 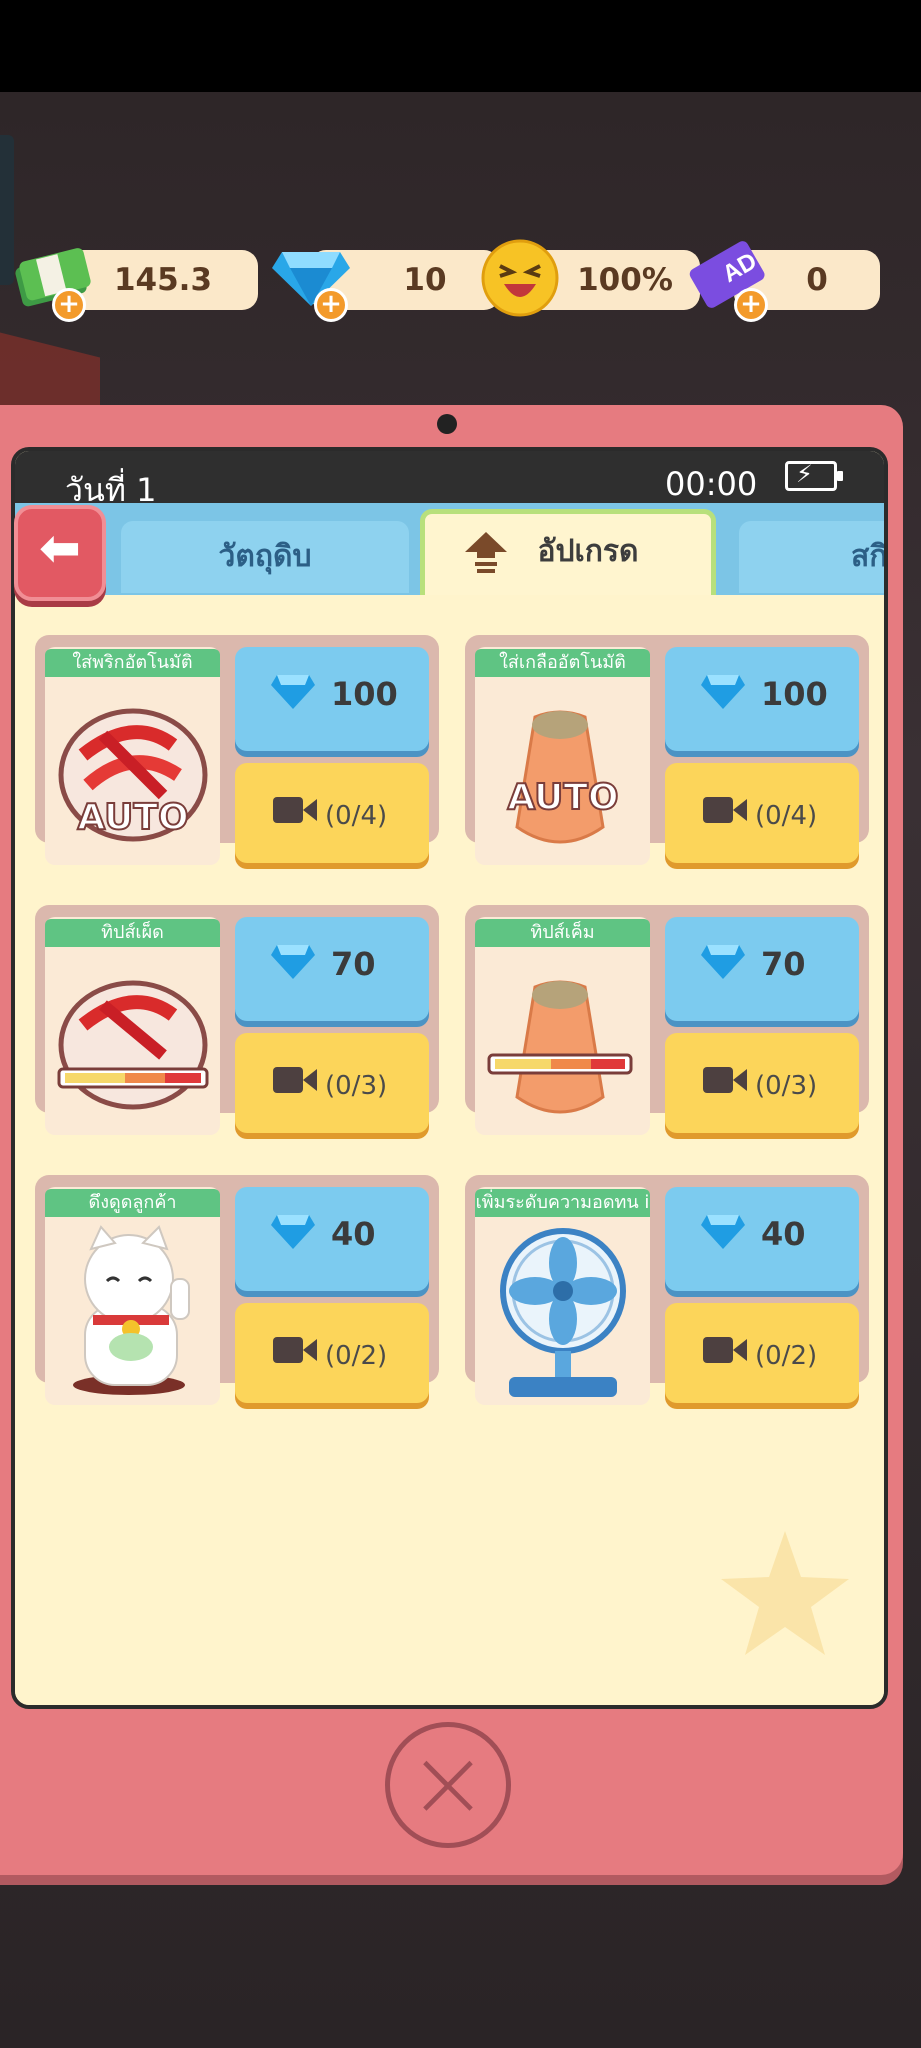 I want to click on tab-ingredients: วัตถุดิบ, so click(x=265, y=557).